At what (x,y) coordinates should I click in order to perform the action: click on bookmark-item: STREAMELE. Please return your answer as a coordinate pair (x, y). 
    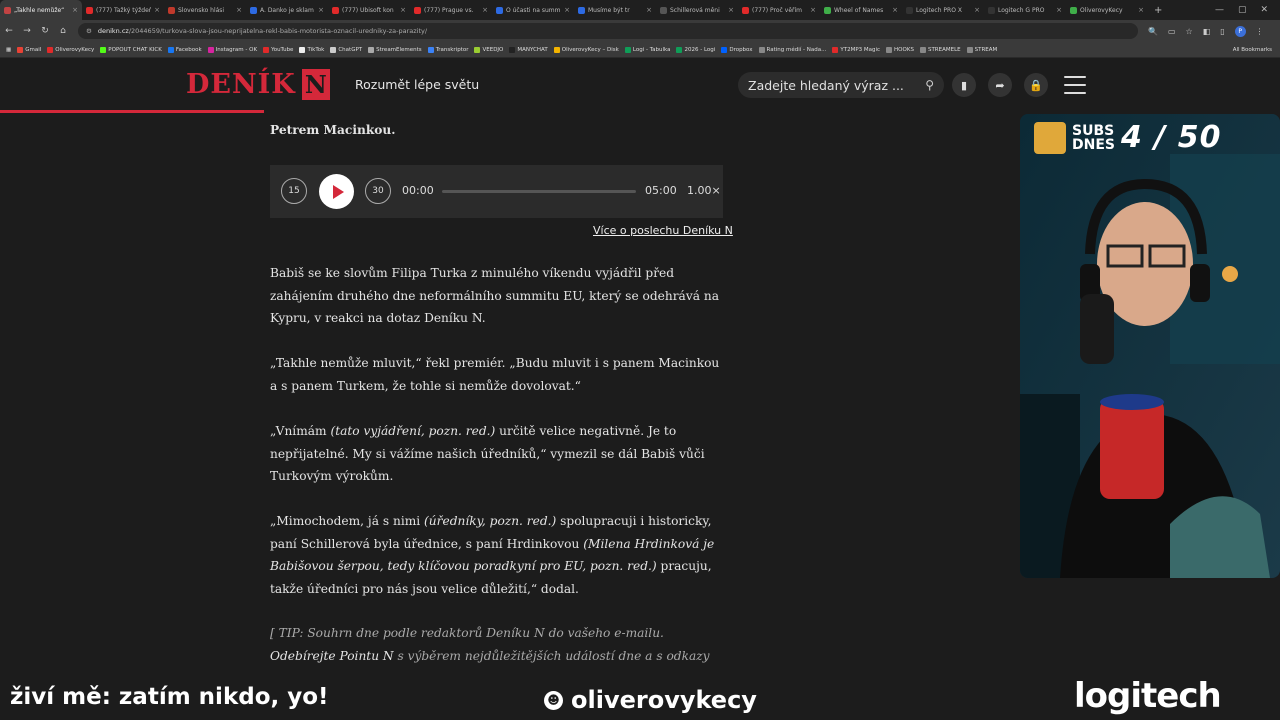
    Looking at the image, I should click on (940, 49).